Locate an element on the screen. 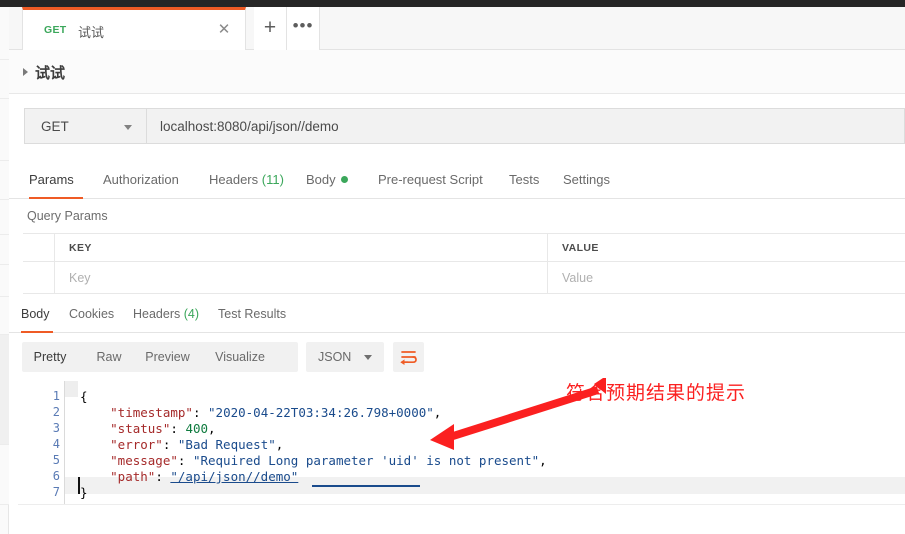 The width and height of the screenshot is (905, 534). request-tab-tests: Tests is located at coordinates (526, 181).